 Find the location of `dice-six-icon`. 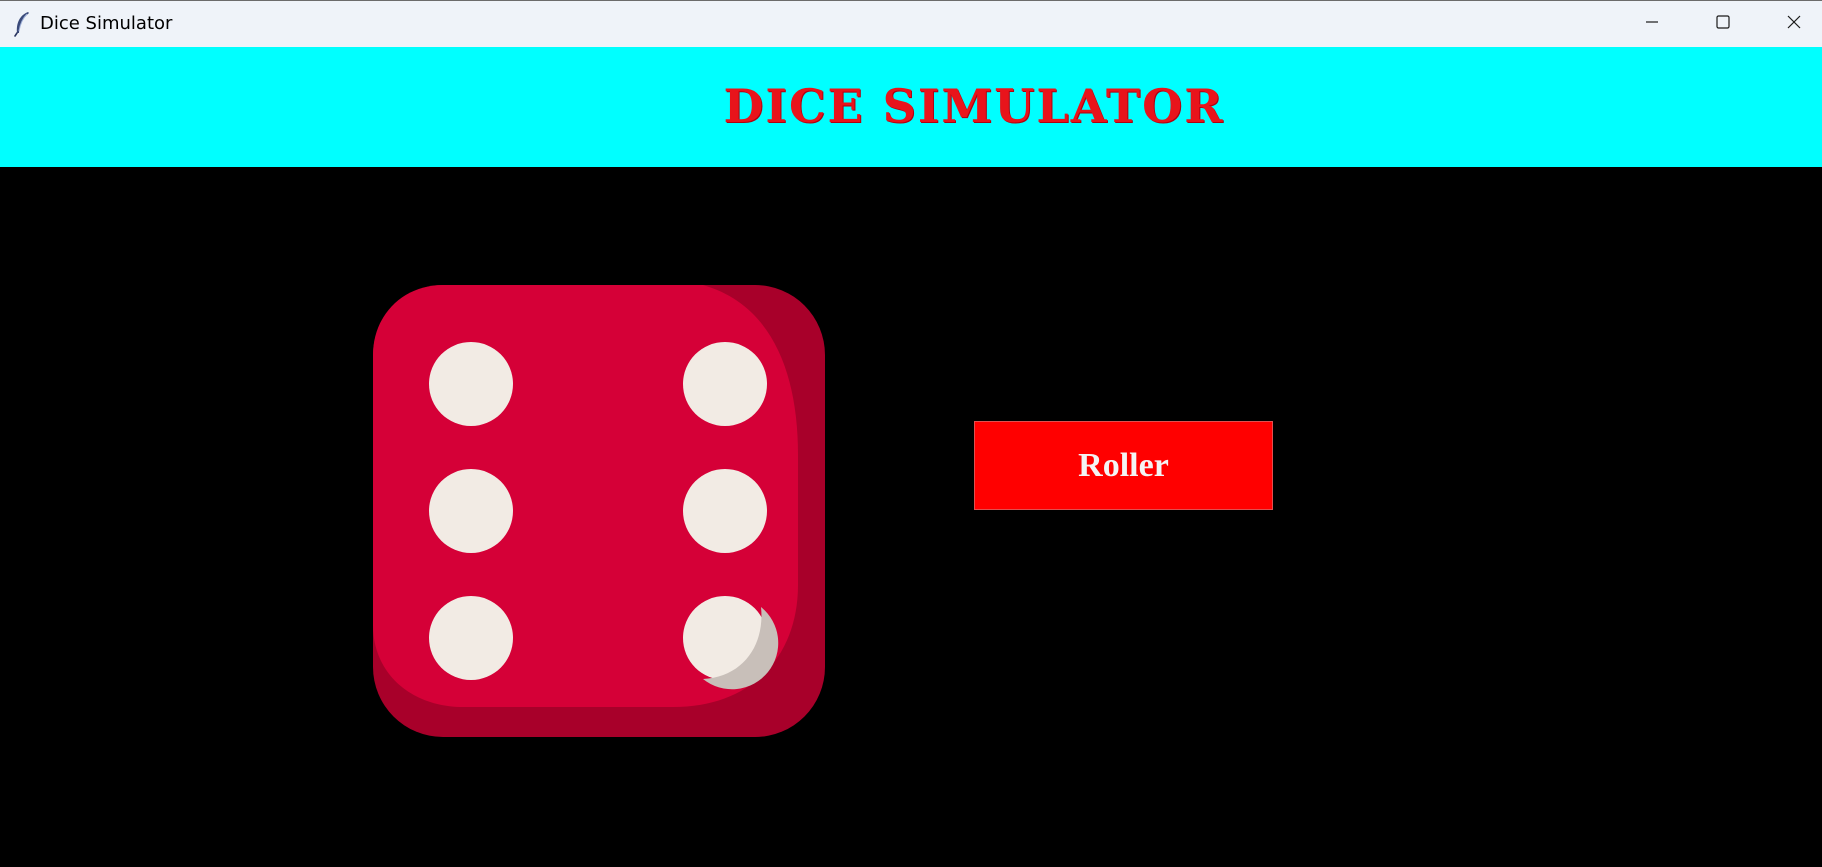

dice-six-icon is located at coordinates (599, 511).